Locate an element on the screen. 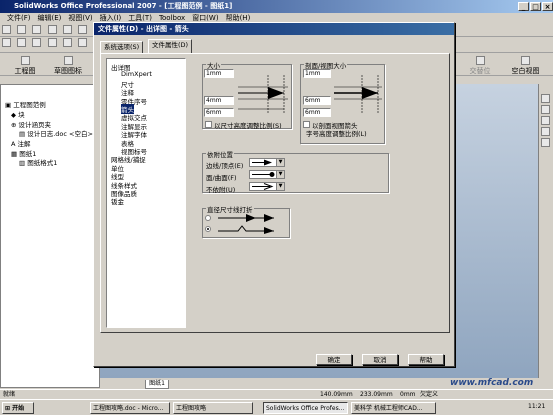 The height and width of the screenshot is (415, 553). menu-item-2: 视图(V) is located at coordinates (80, 18).